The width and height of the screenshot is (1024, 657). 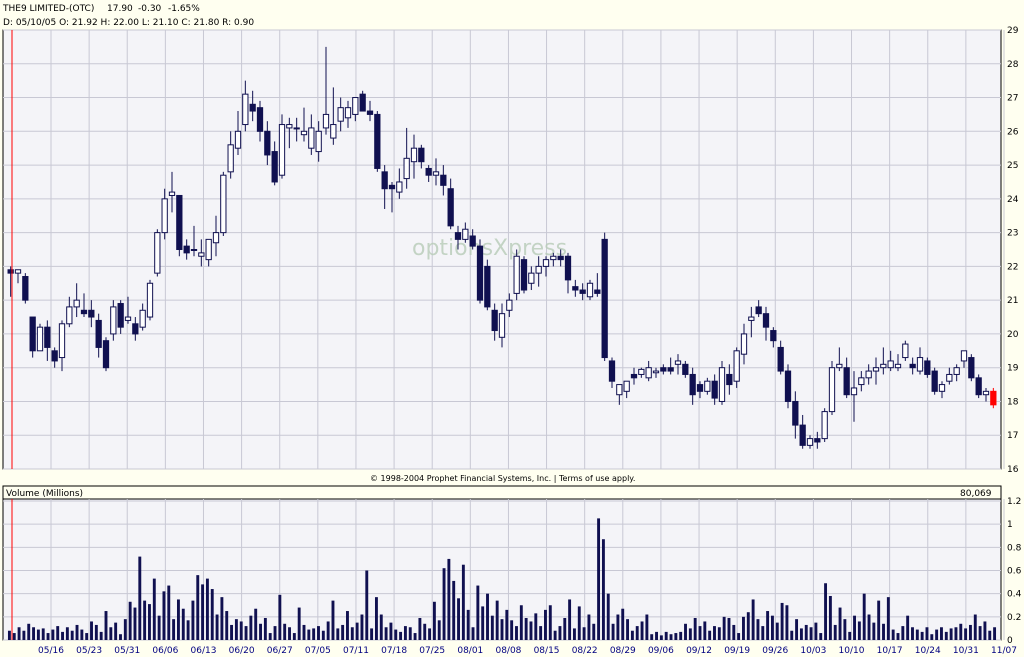 What do you see at coordinates (184, 9) in the screenshot?
I see `price-change-pct: -1.65%` at bounding box center [184, 9].